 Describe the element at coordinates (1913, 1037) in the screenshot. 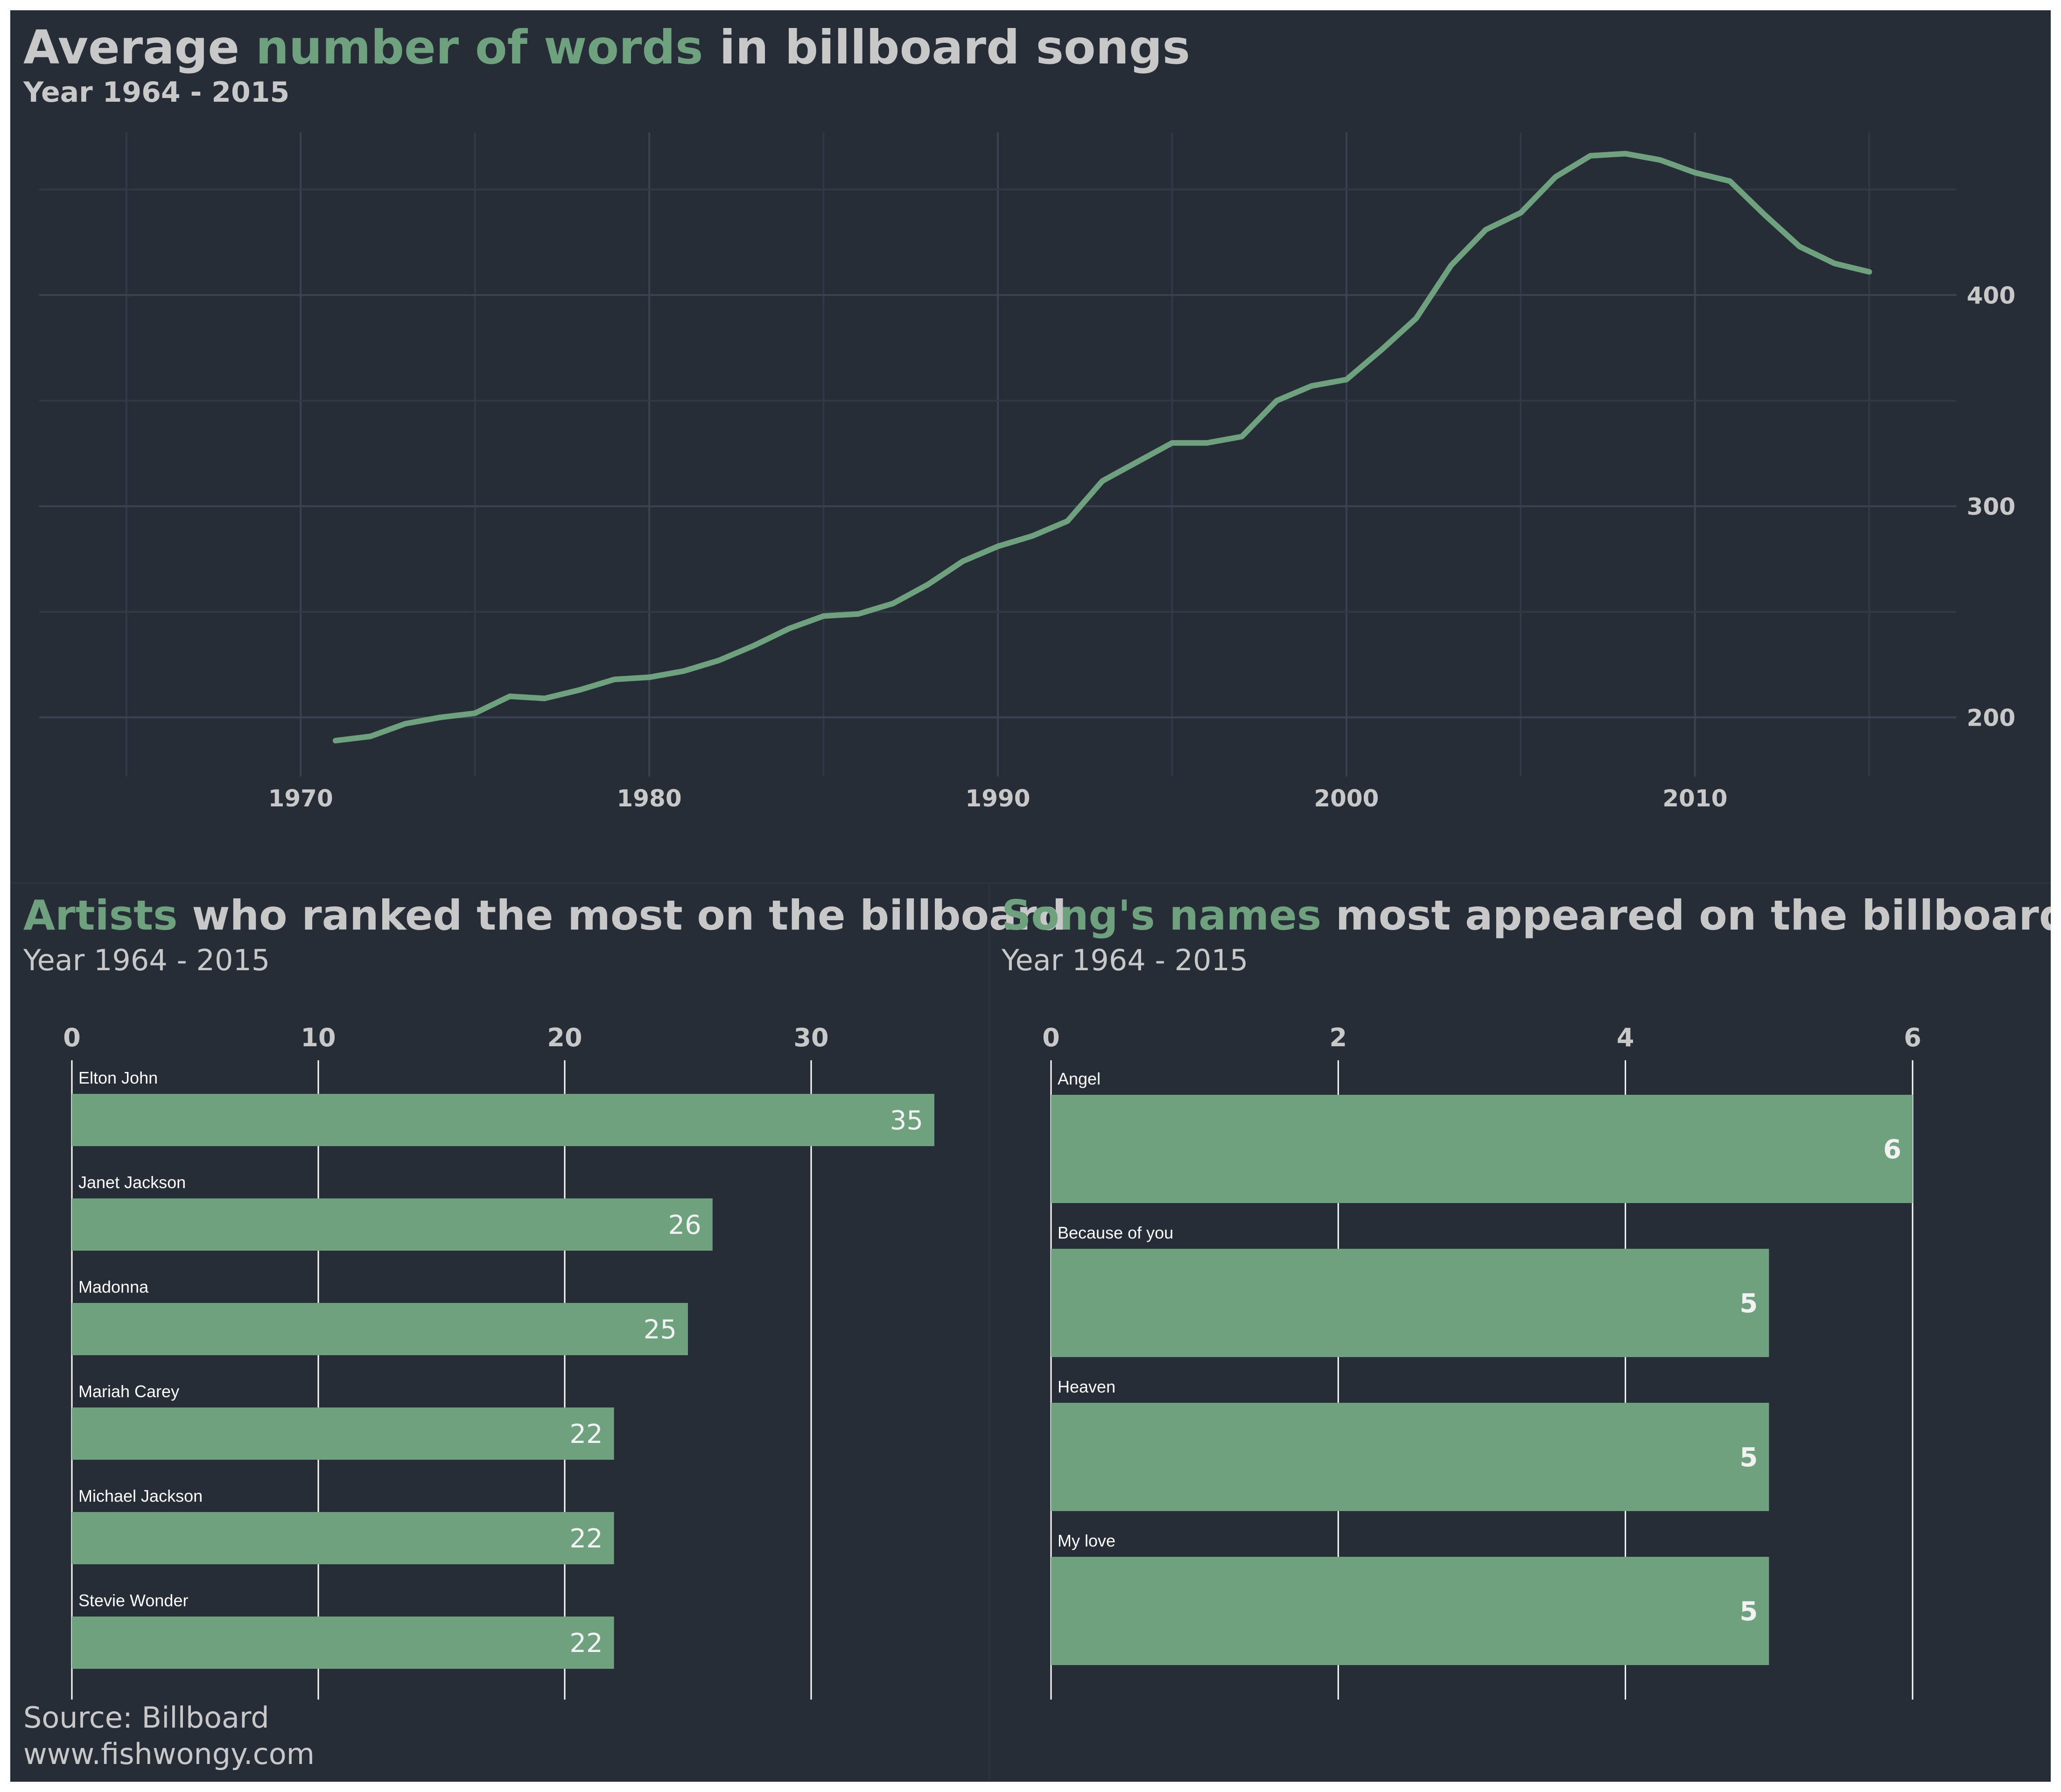

I see `x-tick-label: 6` at that location.